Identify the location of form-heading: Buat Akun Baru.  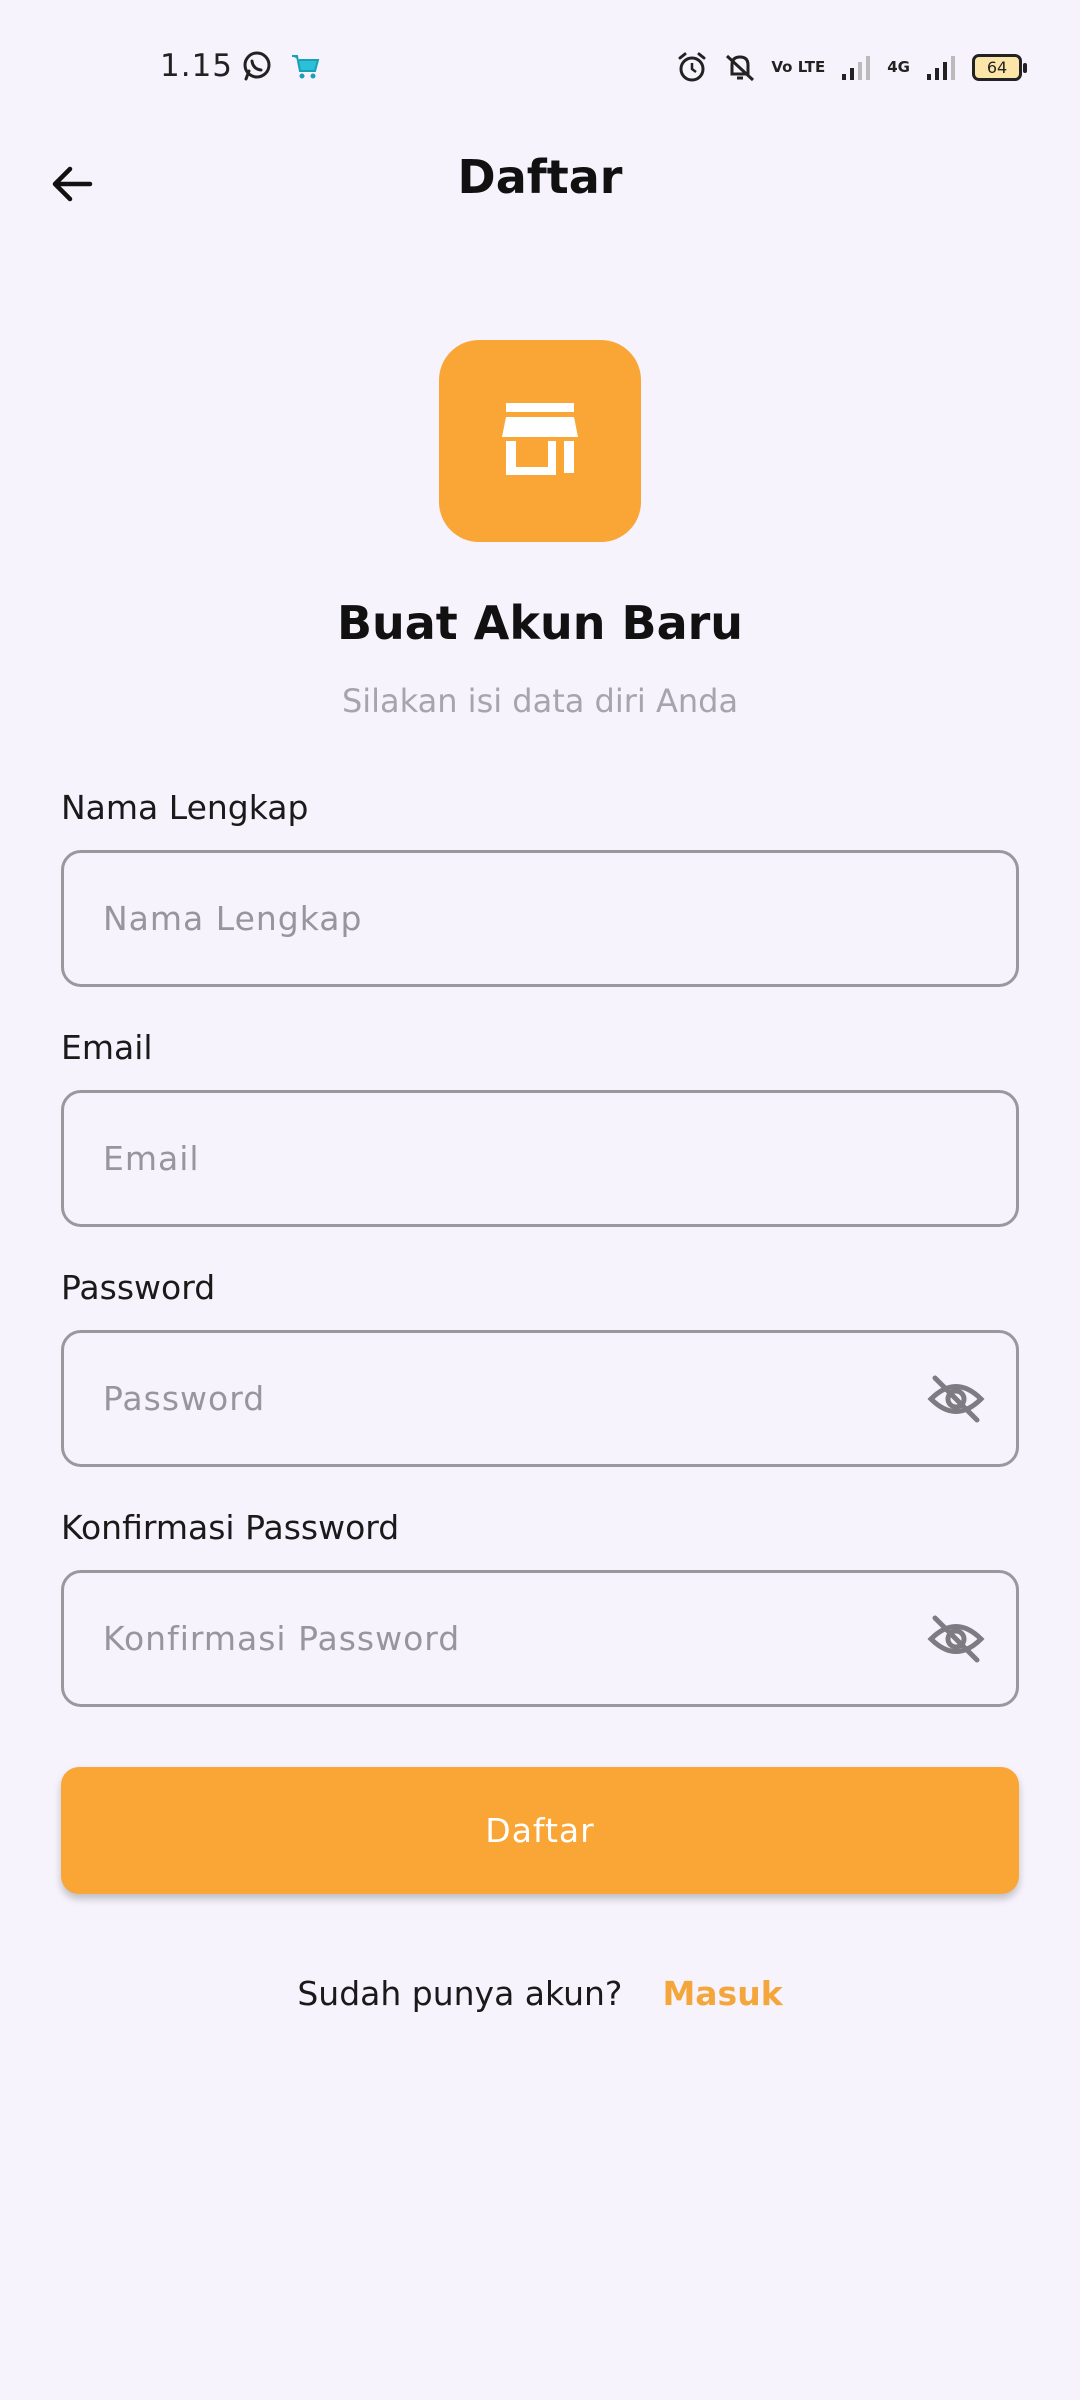
(540, 623).